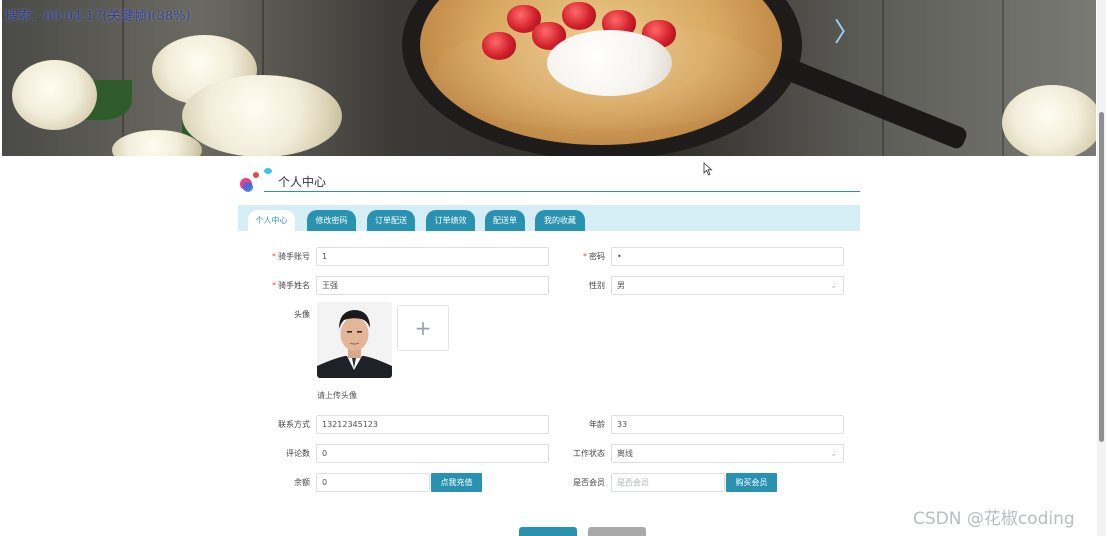  What do you see at coordinates (432, 424) in the screenshot?
I see `contact-input: 13212345123` at bounding box center [432, 424].